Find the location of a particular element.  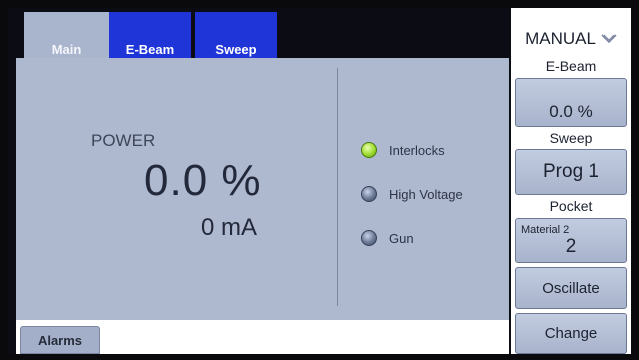

power-value: 0.0 % is located at coordinates (203, 180).